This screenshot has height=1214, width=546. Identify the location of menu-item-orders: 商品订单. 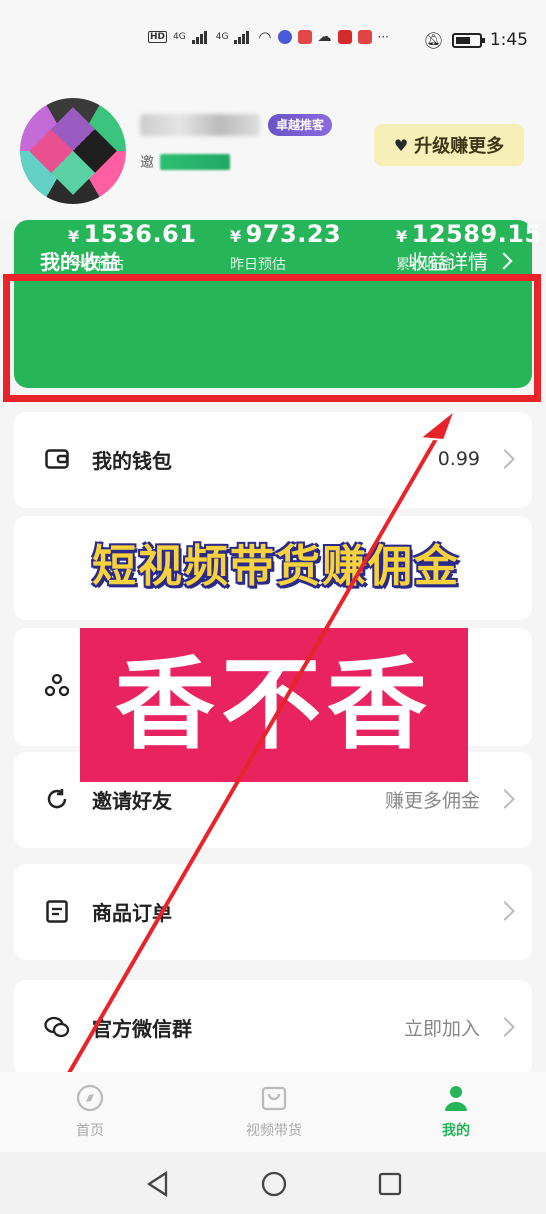
(273, 911).